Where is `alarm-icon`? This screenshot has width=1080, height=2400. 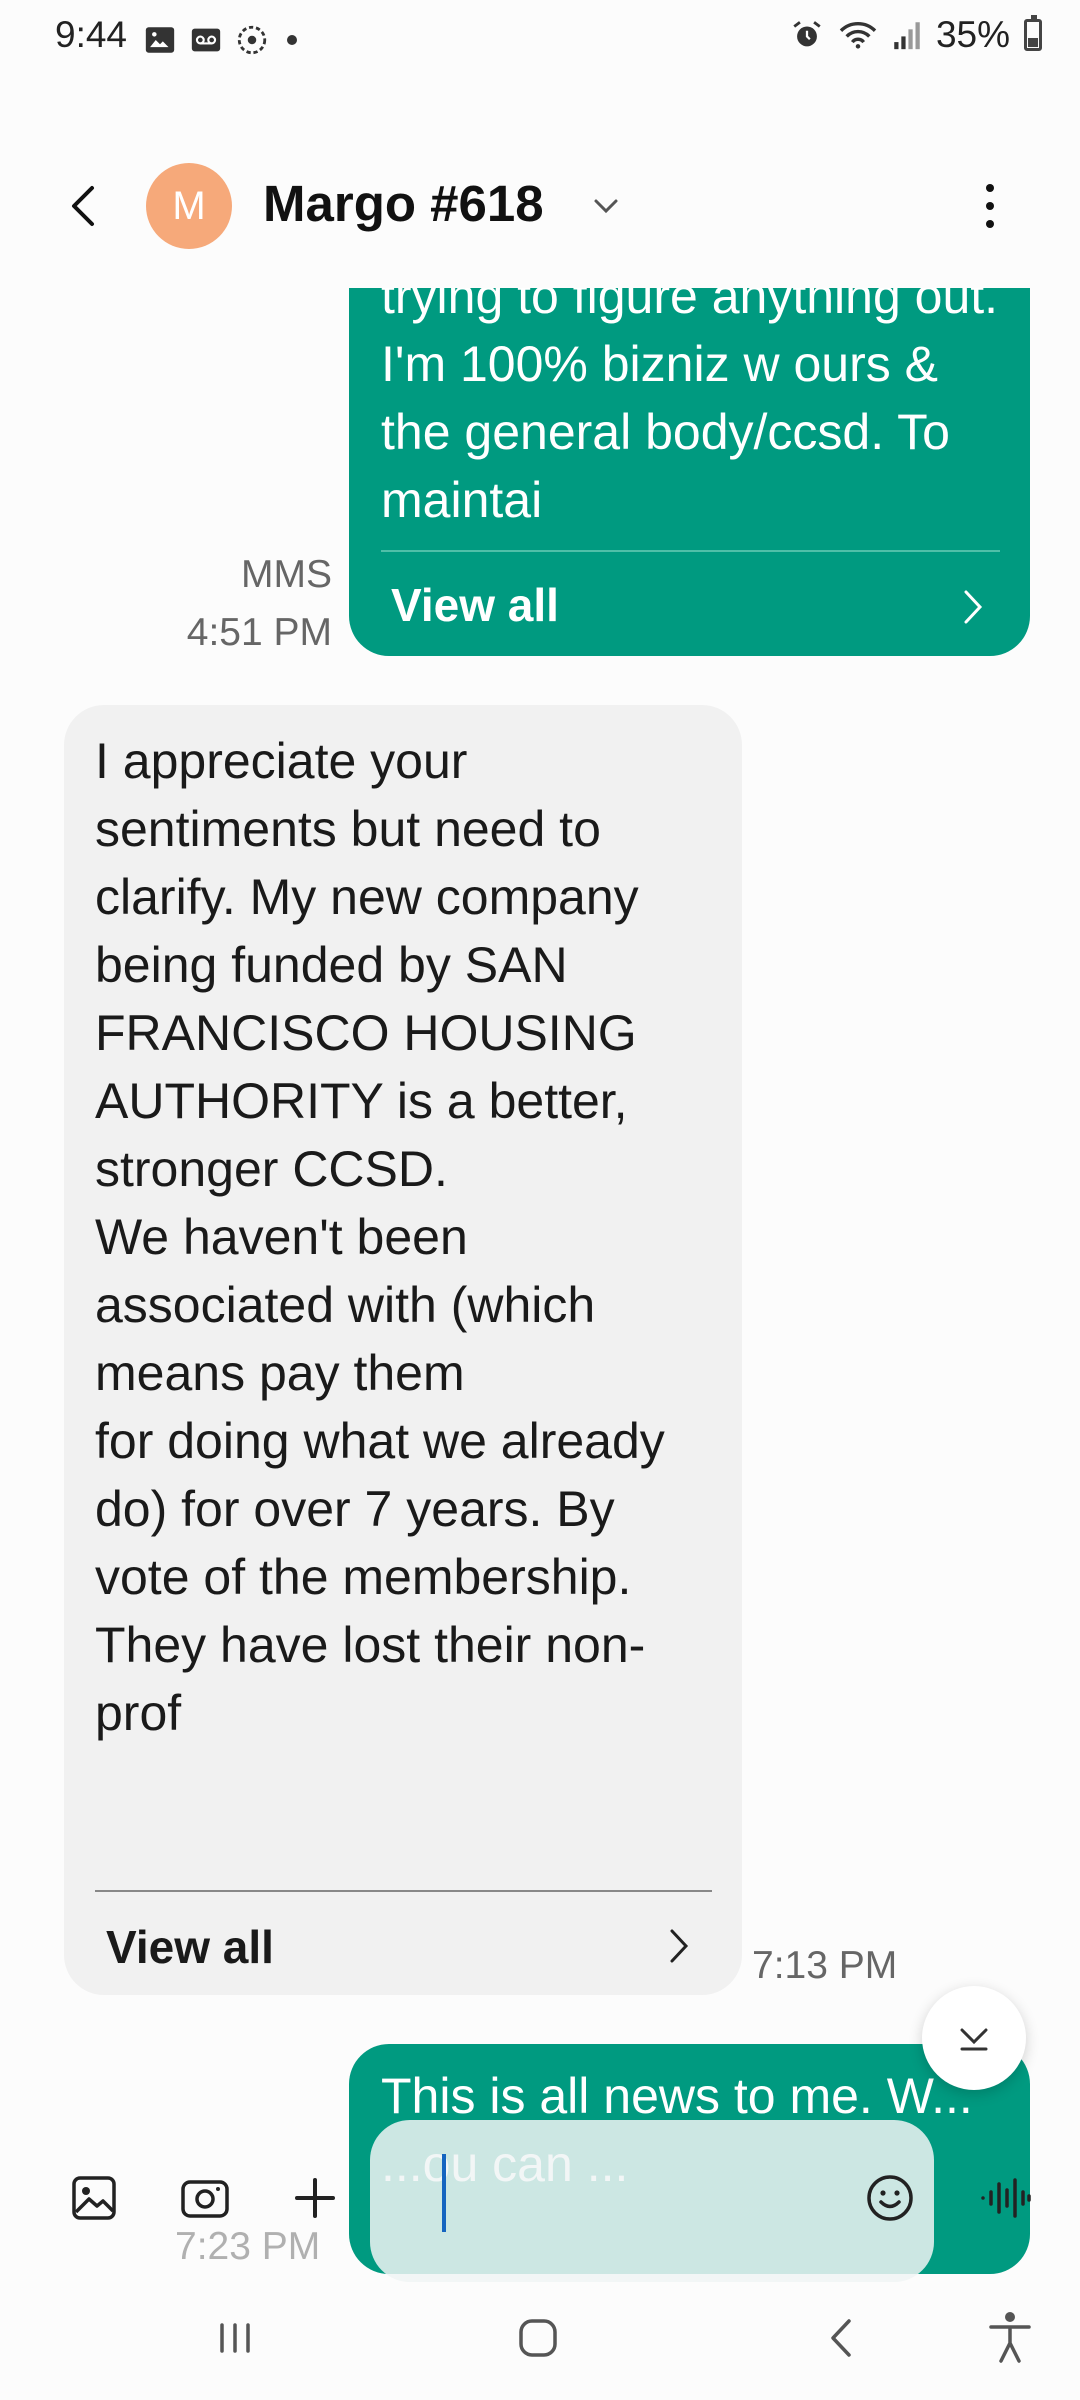
alarm-icon is located at coordinates (807, 34).